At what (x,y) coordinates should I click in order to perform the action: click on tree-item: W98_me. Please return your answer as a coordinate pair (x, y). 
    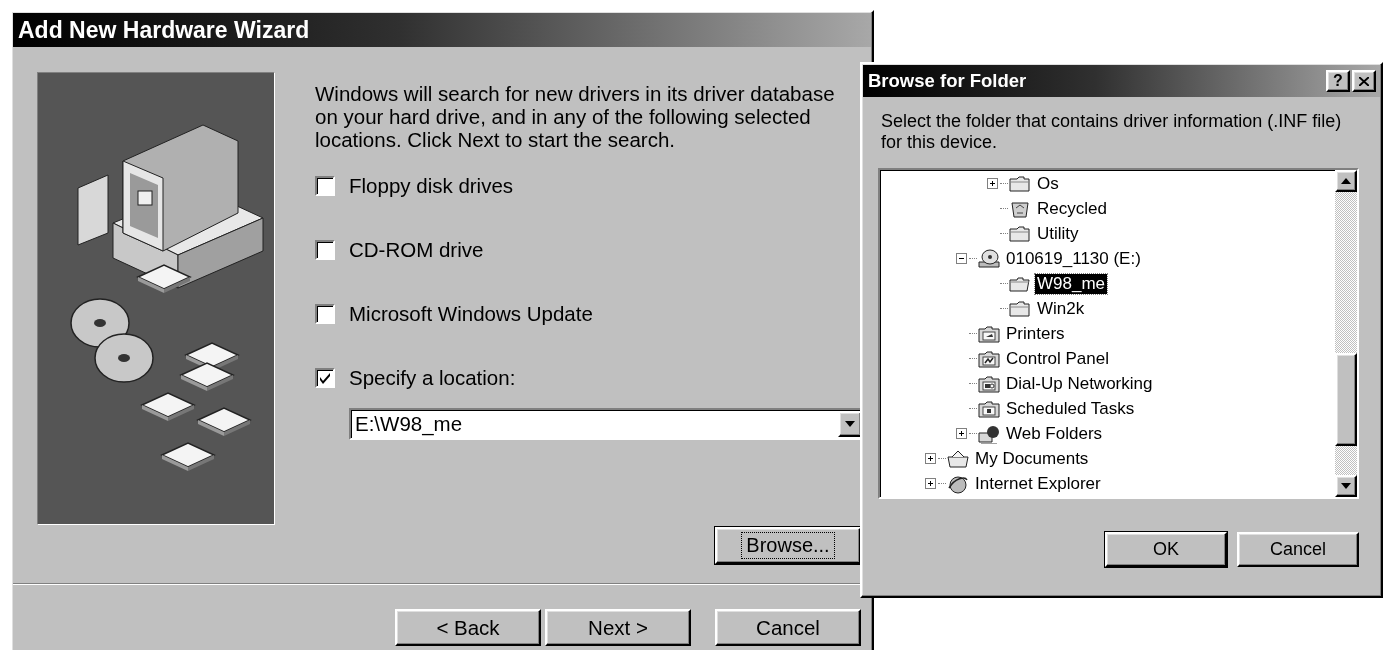
    Looking at the image, I should click on (1071, 283).